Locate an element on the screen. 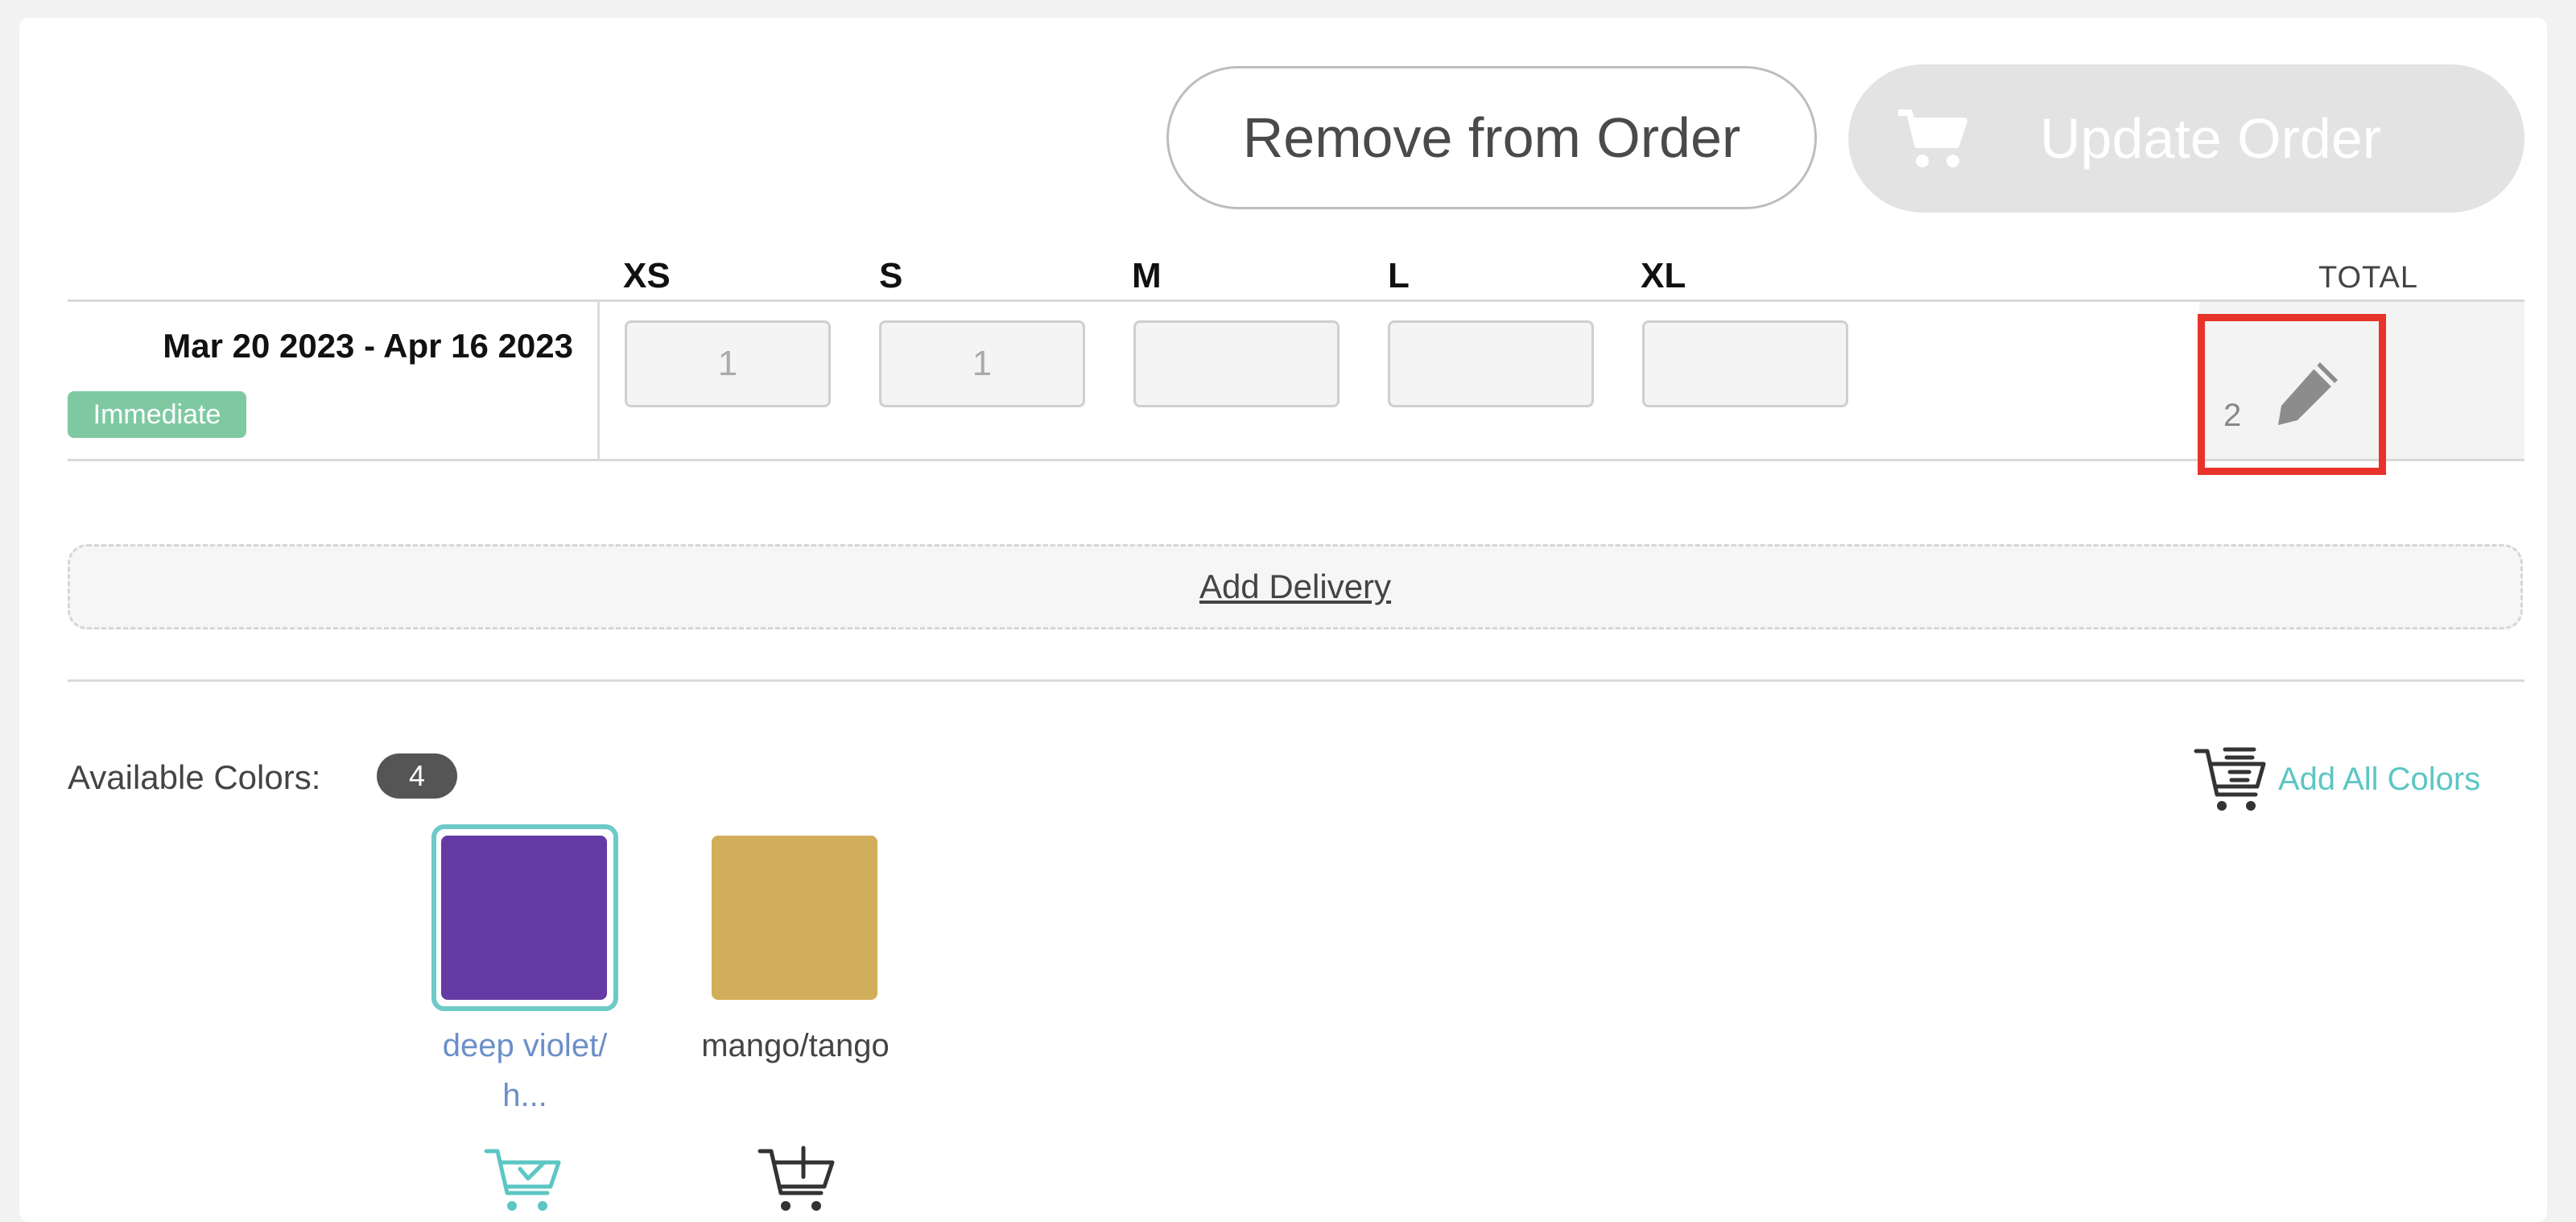 The image size is (2576, 1222). immediate-badge: Immediate is located at coordinates (157, 414).